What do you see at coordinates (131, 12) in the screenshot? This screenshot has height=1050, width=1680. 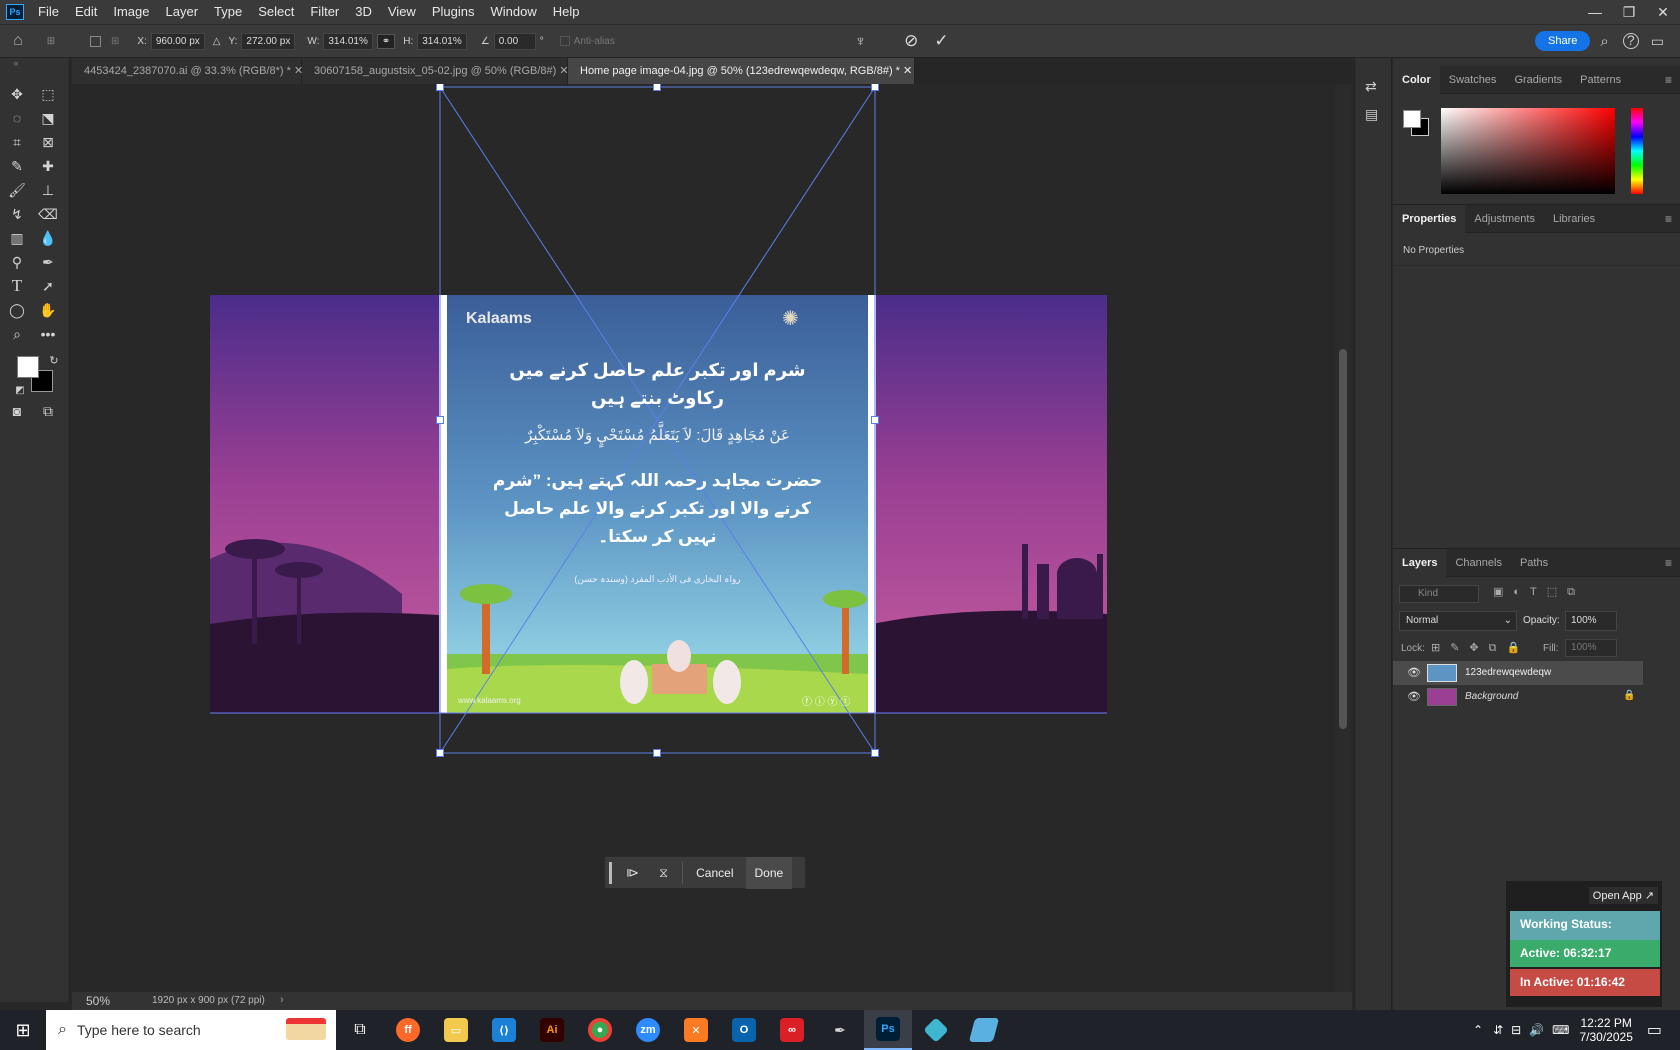 I see `menu-image: Image` at bounding box center [131, 12].